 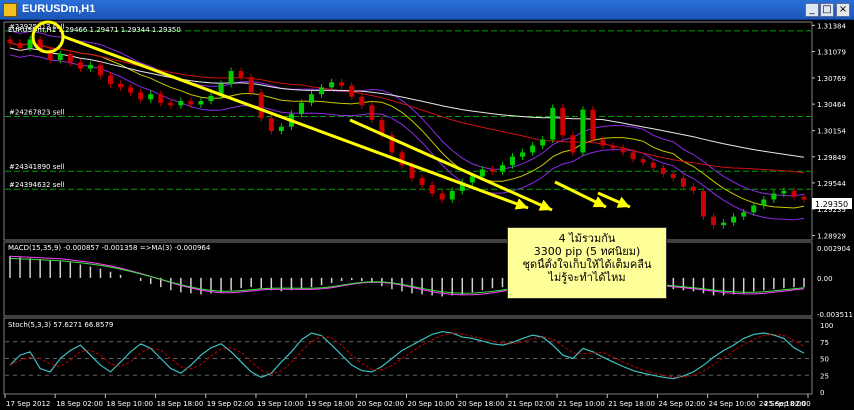 I want to click on price-tick-label: 1.28929, so click(x=831, y=237).